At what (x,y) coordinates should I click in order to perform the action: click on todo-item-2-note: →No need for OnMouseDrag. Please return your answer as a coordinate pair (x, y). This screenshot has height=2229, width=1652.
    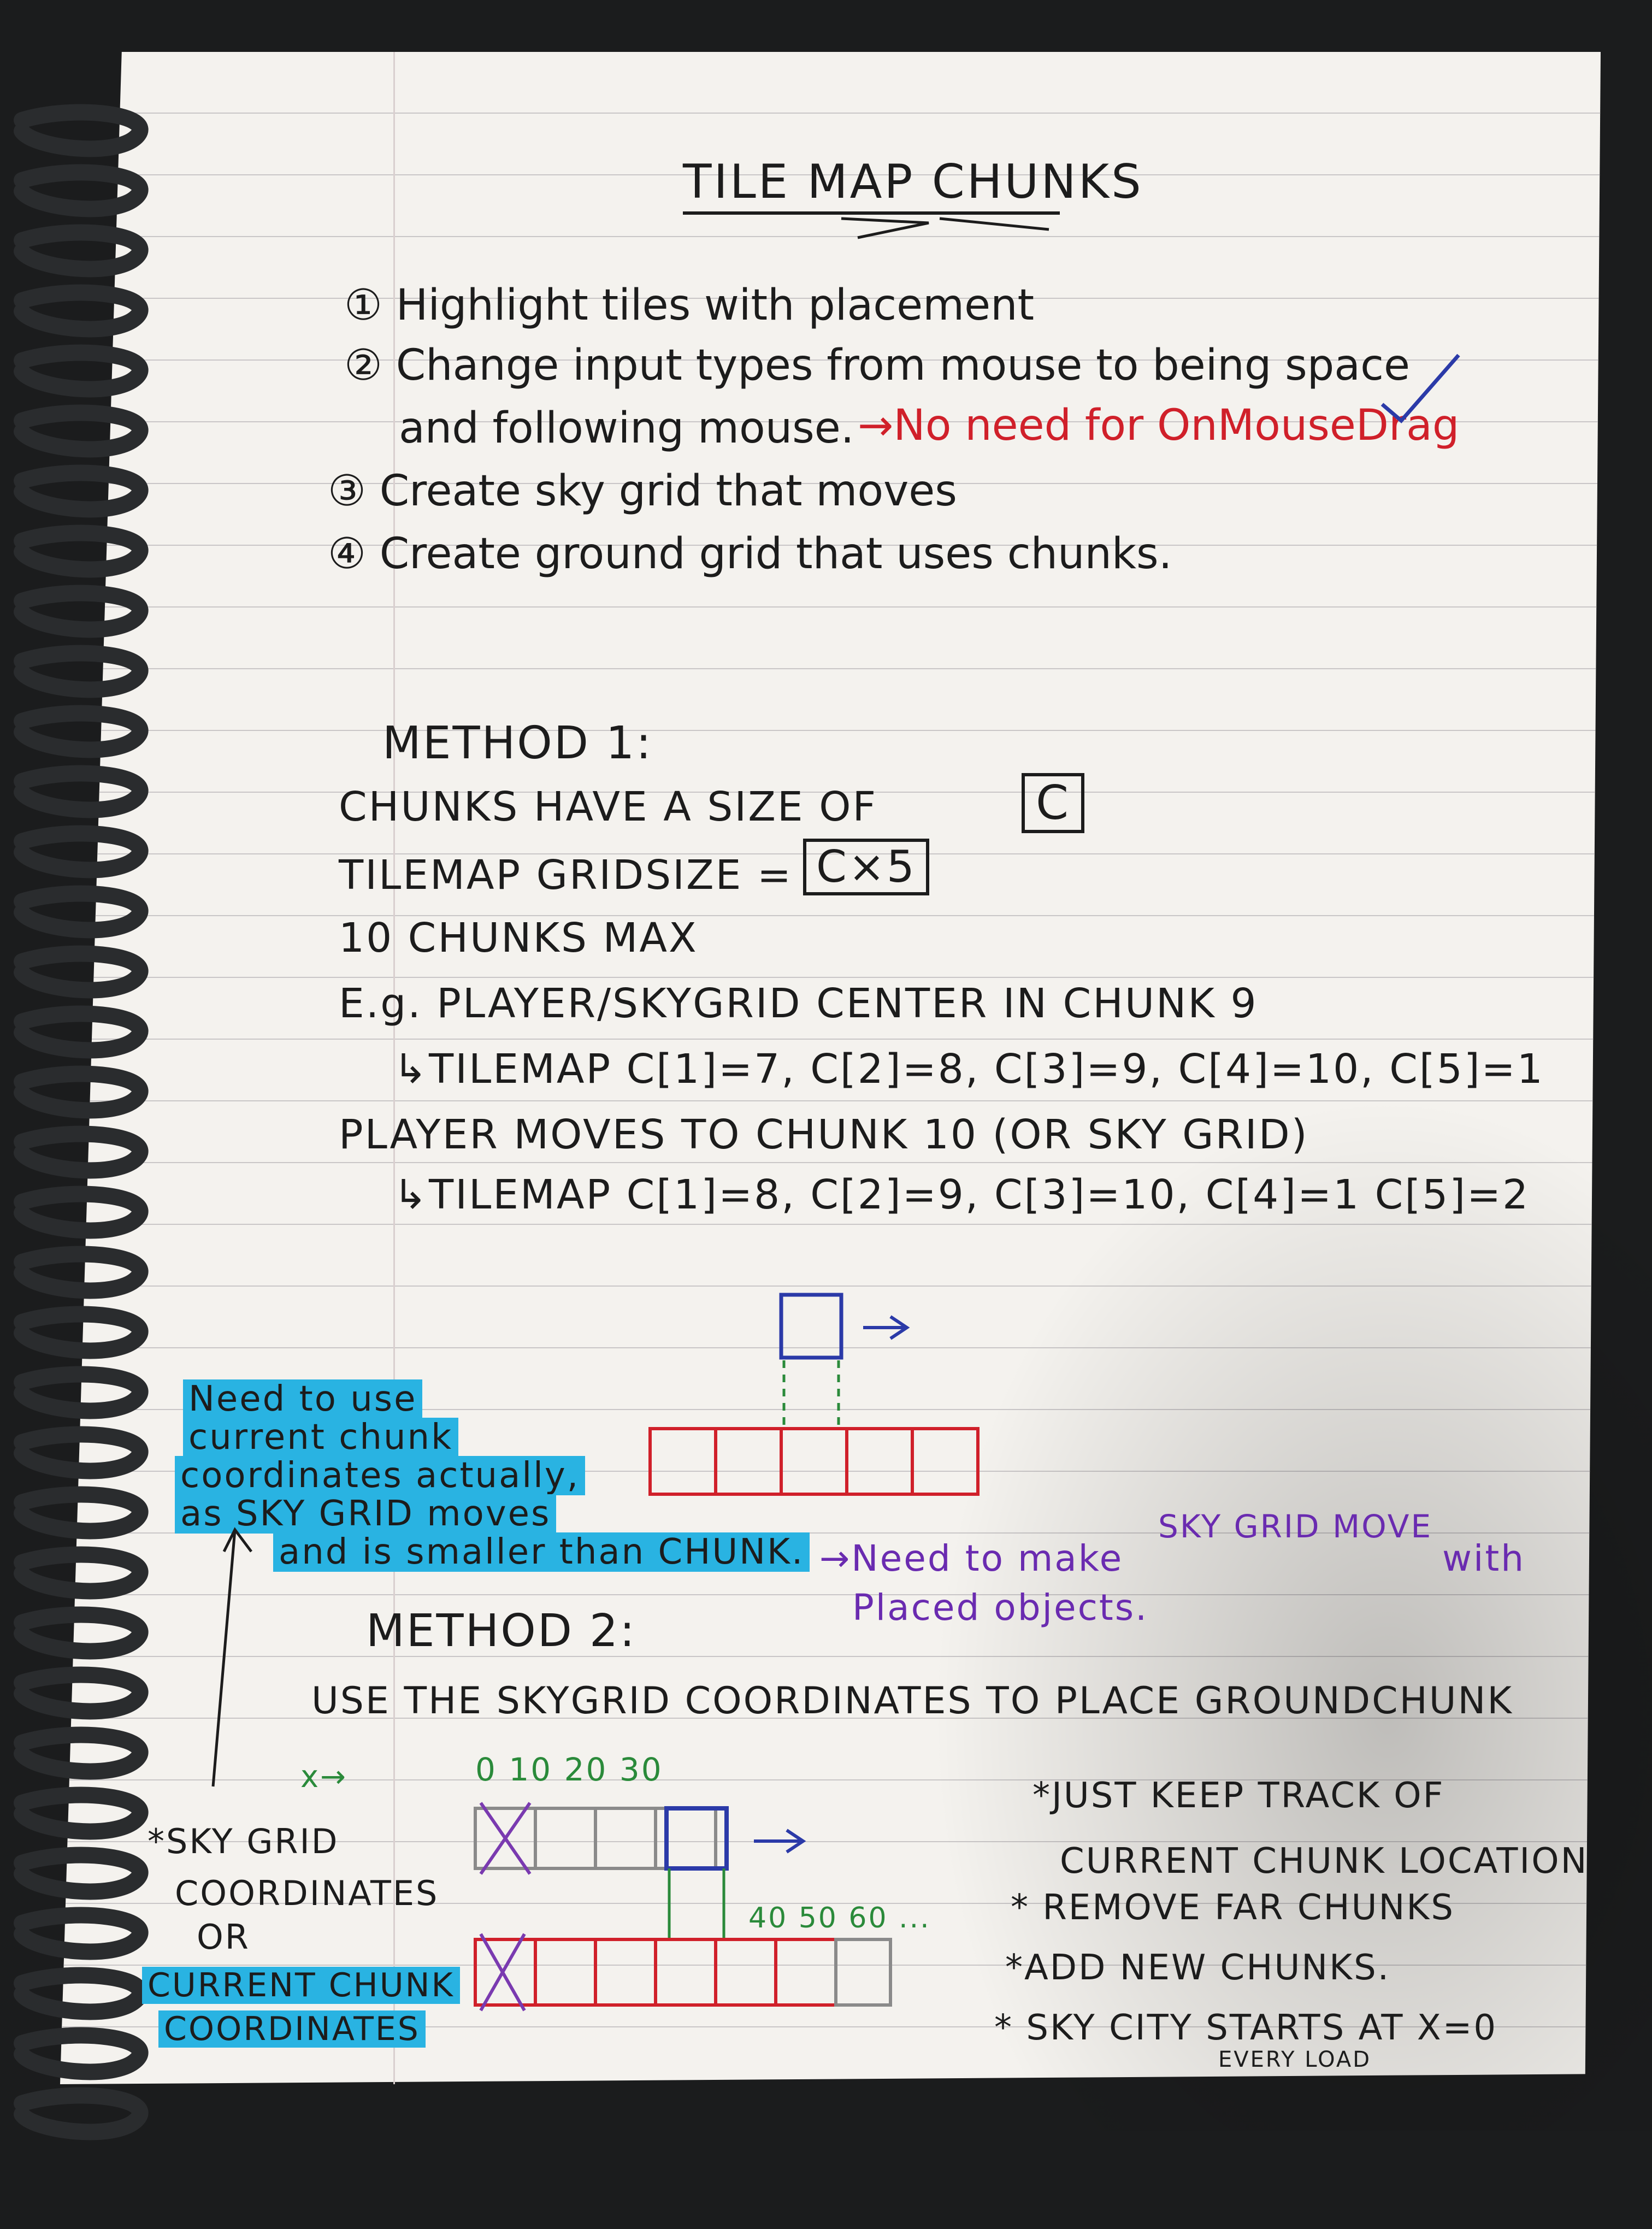
    Looking at the image, I should click on (1159, 425).